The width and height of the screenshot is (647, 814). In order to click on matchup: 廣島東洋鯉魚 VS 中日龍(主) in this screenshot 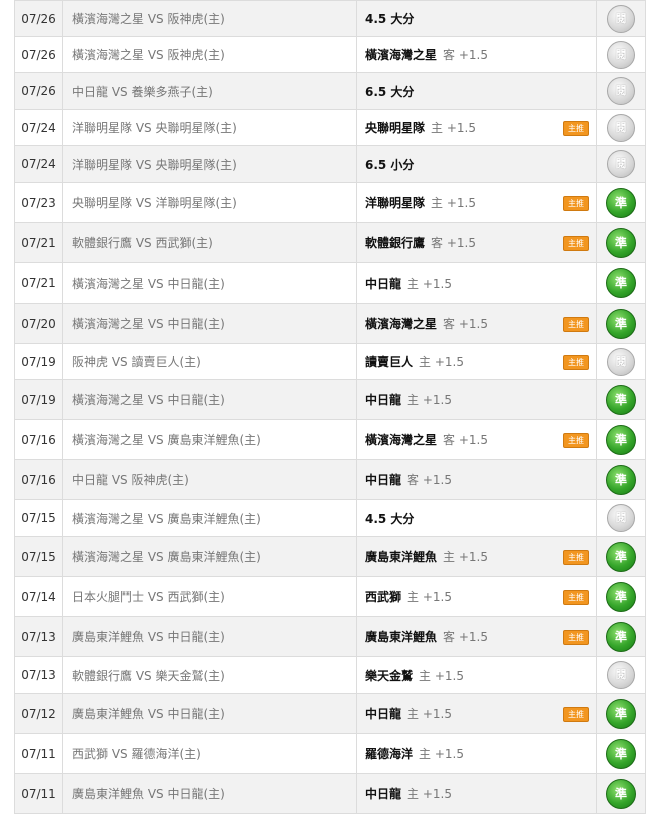, I will do `click(209, 793)`.